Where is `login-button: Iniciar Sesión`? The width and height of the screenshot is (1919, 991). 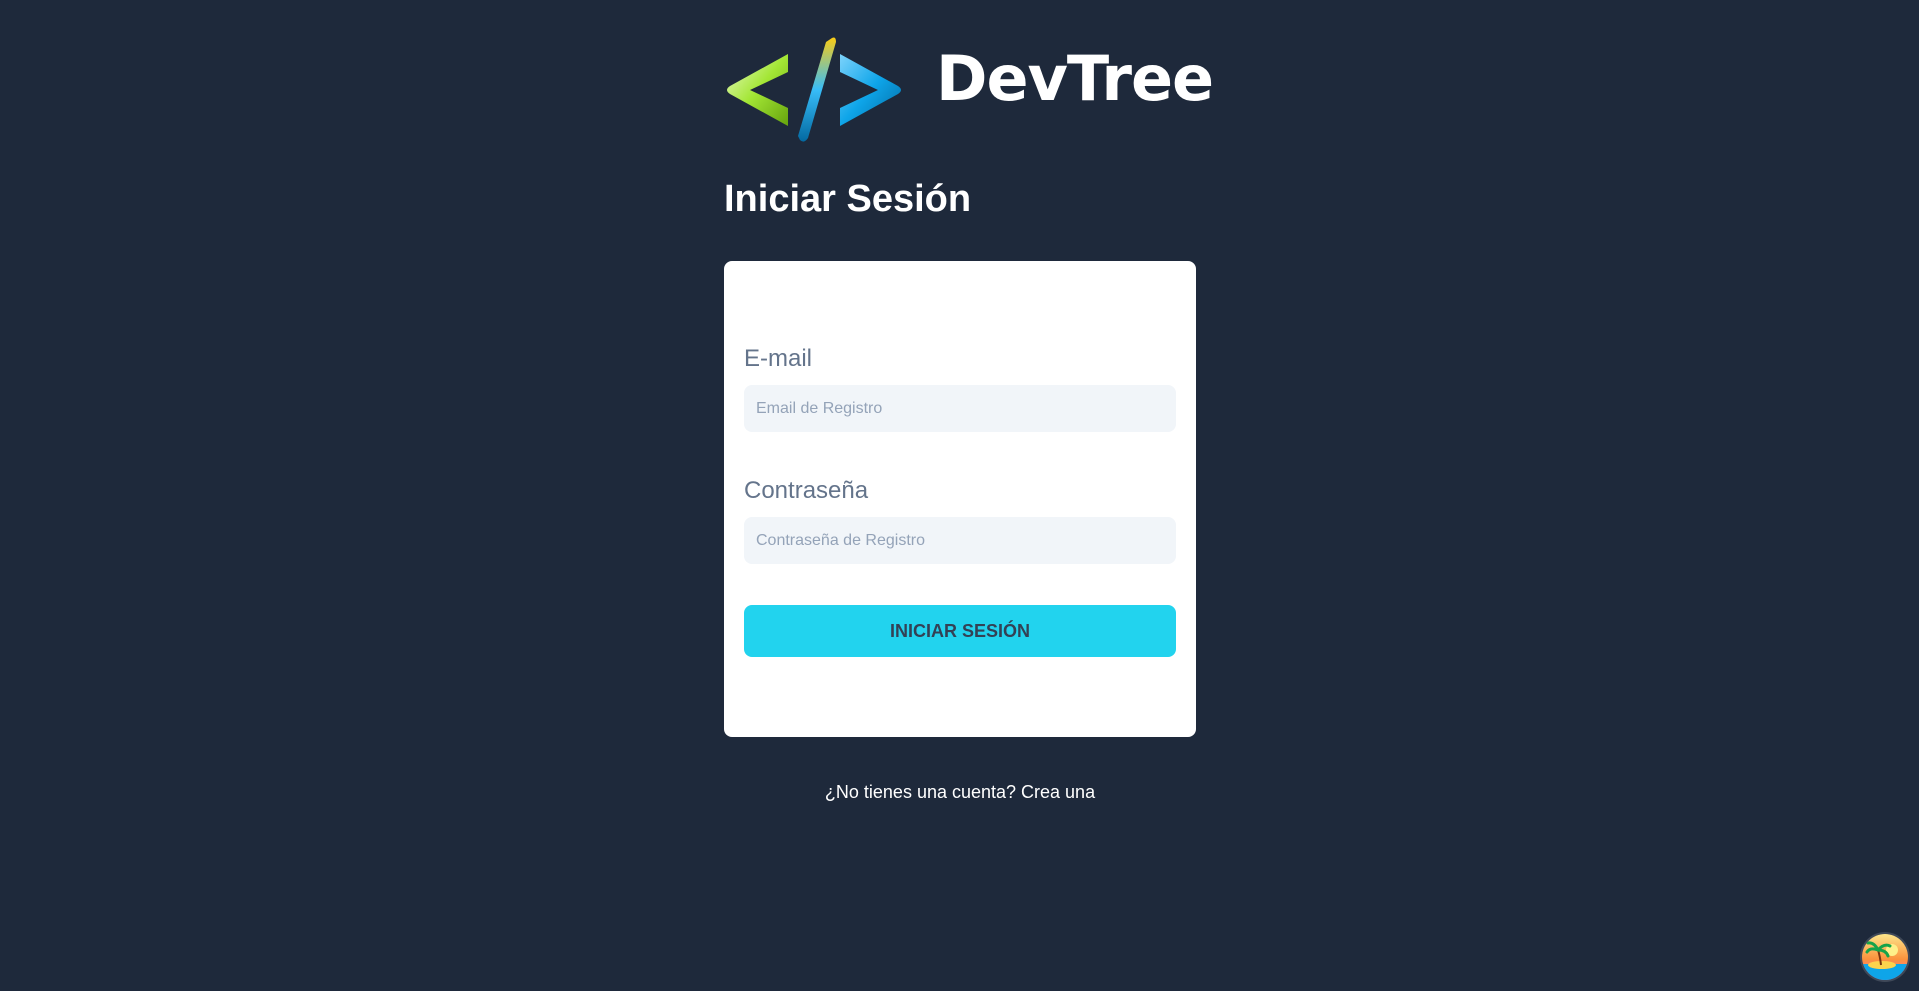
login-button: Iniciar Sesión is located at coordinates (960, 631).